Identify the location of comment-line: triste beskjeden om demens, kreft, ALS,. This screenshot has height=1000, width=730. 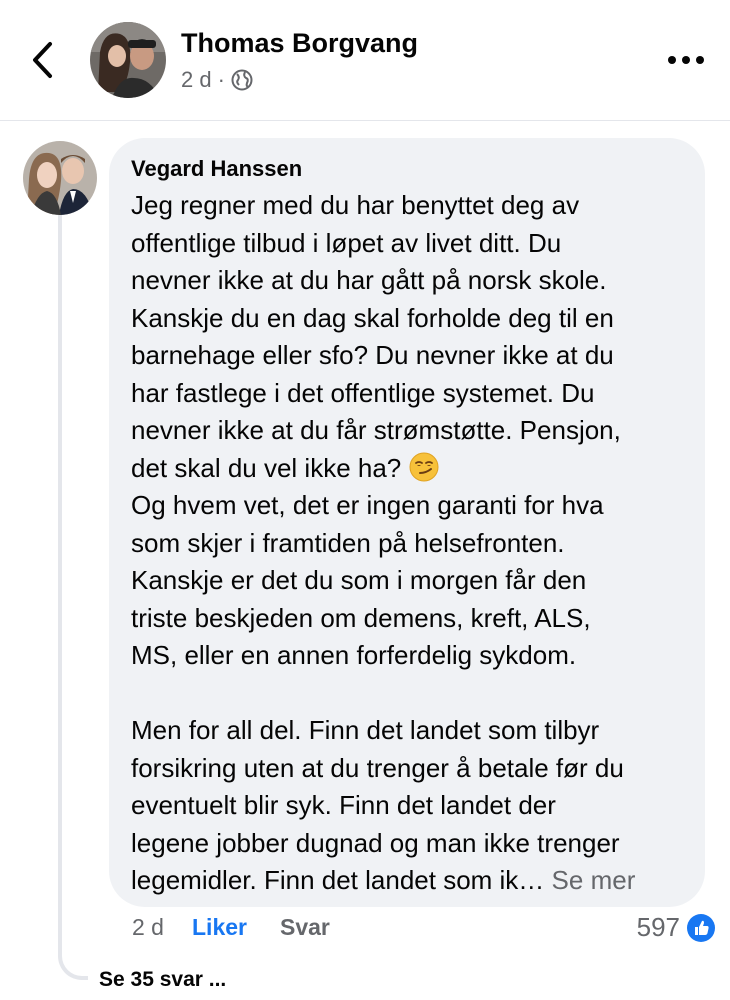
(361, 617).